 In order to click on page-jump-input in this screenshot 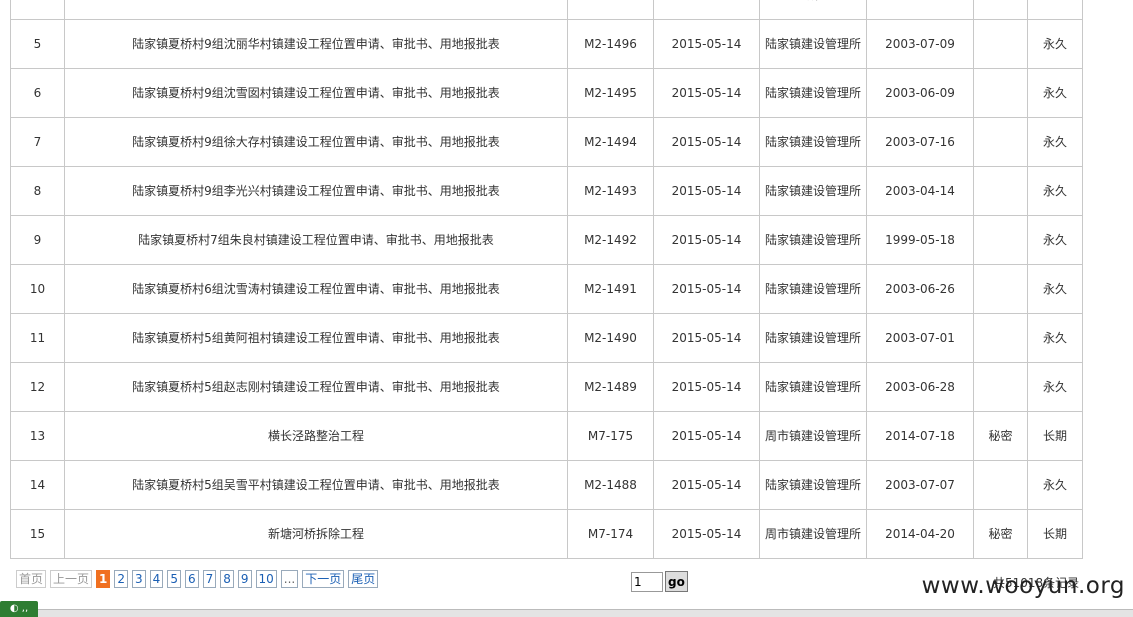, I will do `click(647, 581)`.